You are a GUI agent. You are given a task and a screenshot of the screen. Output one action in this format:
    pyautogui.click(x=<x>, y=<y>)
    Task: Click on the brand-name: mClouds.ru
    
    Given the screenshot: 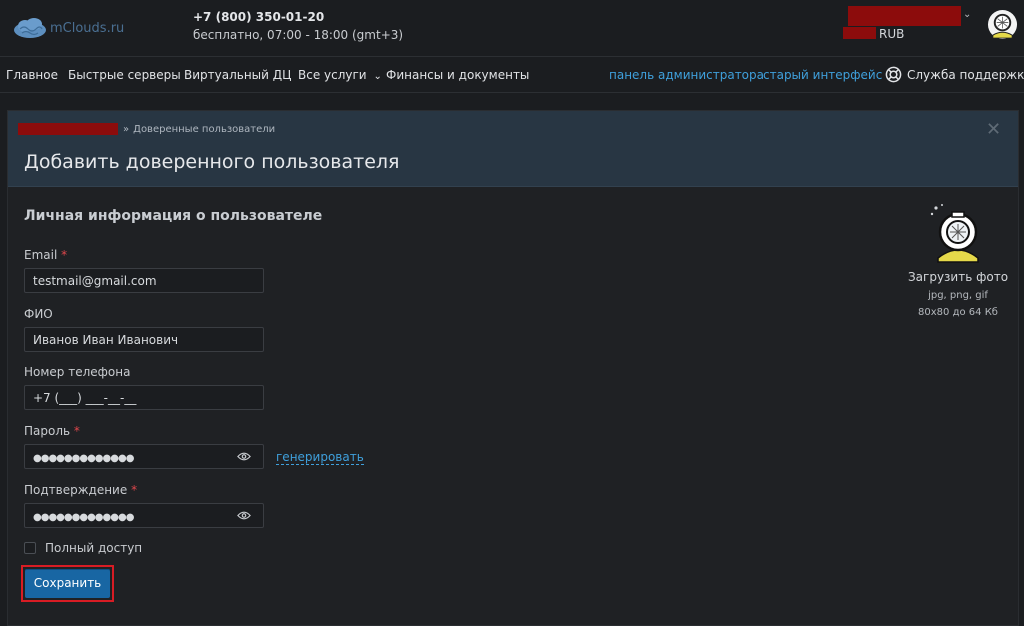 What is the action you would take?
    pyautogui.click(x=87, y=28)
    